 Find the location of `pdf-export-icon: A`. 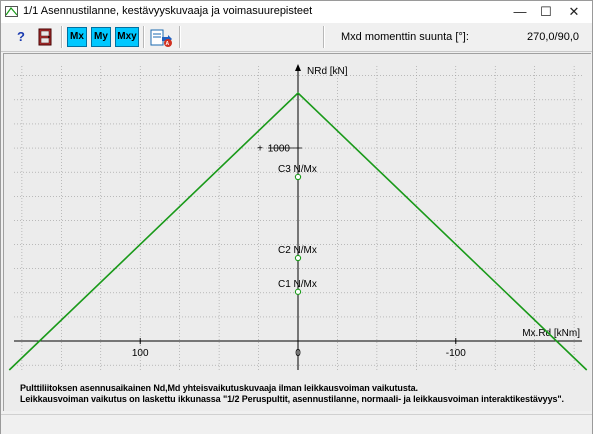

pdf-export-icon: A is located at coordinates (161, 38).